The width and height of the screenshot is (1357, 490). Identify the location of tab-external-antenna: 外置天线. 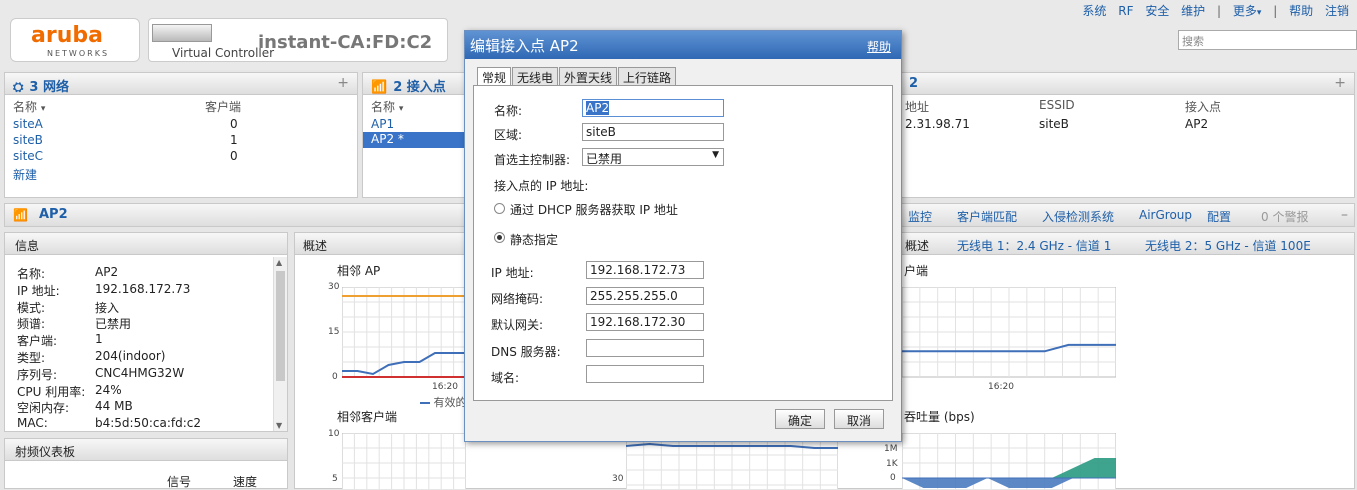
(588, 76).